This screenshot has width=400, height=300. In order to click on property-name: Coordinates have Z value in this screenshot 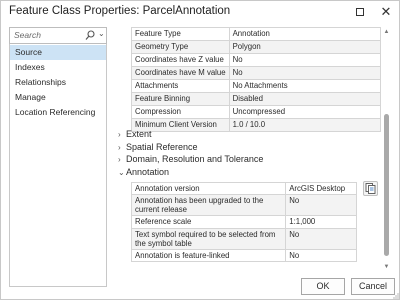, I will do `click(180, 60)`.